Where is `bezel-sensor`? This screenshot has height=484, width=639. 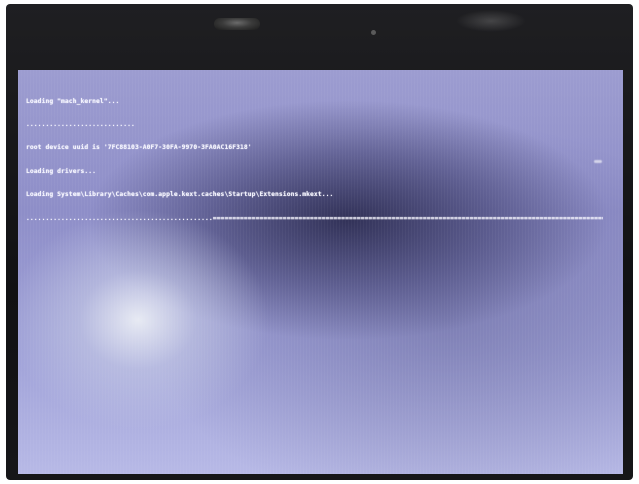
bezel-sensor is located at coordinates (373, 32).